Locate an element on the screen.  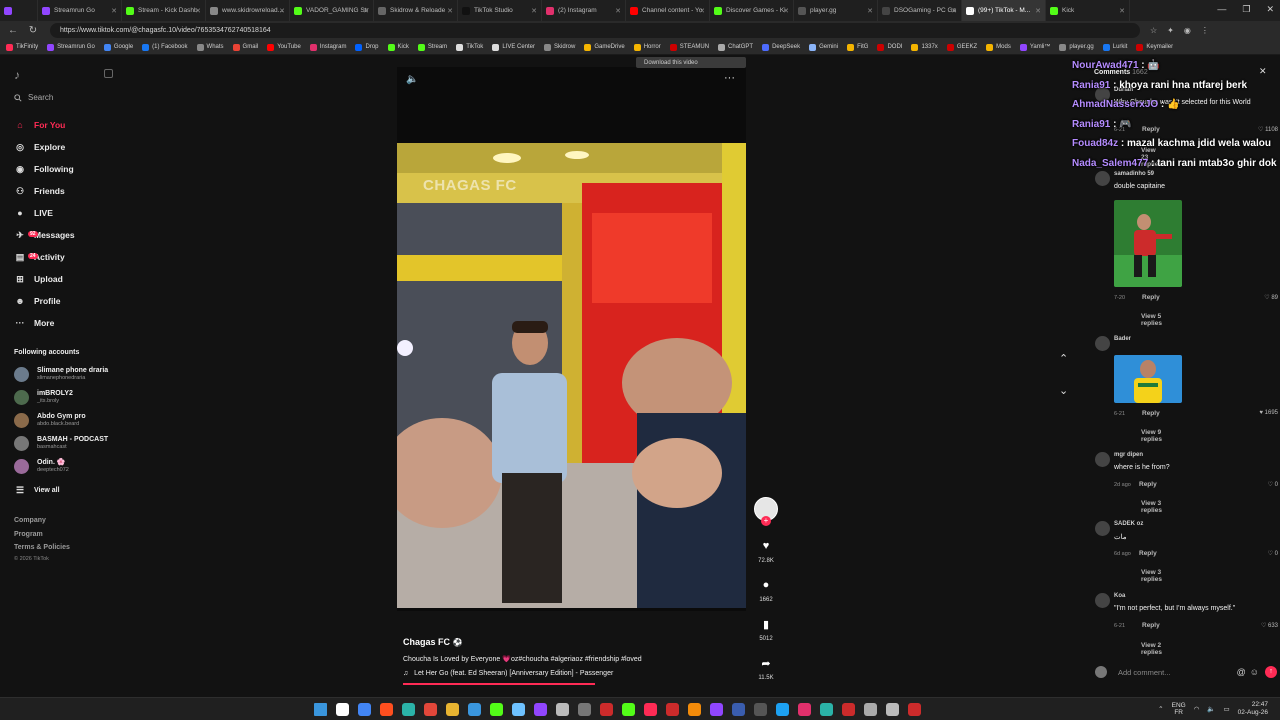
bookmark-item: Drop is located at coordinates (367, 47).